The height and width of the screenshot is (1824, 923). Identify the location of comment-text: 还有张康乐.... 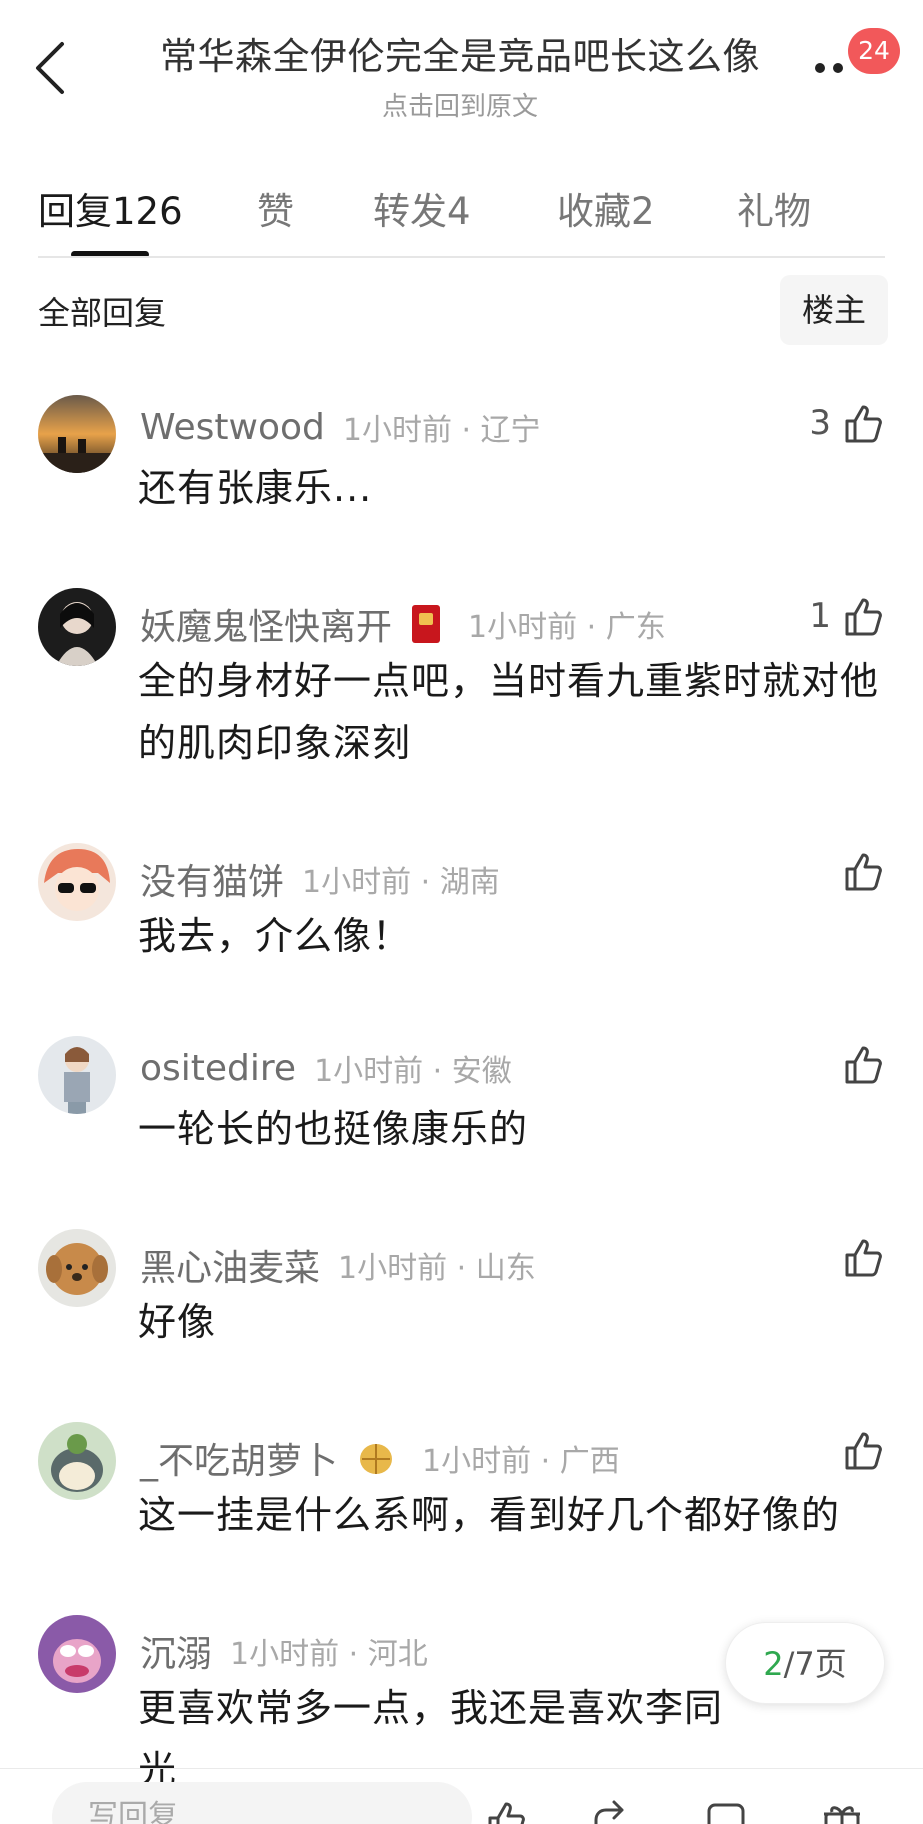
(518, 488).